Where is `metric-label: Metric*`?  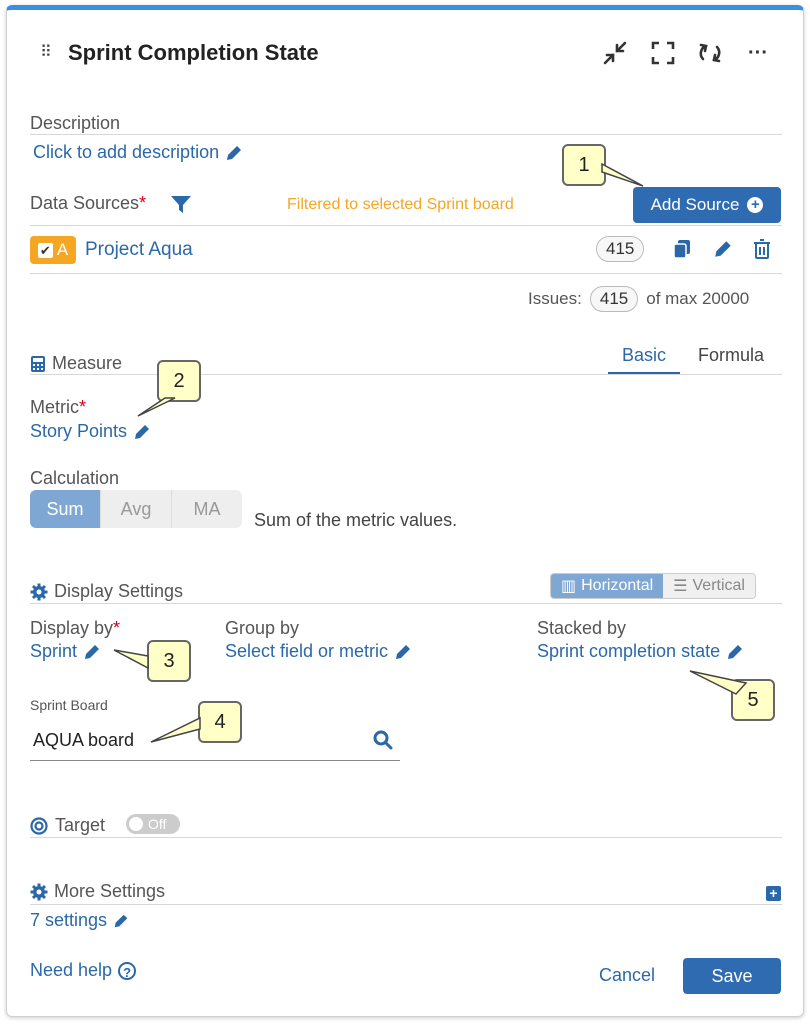 metric-label: Metric* is located at coordinates (58, 407).